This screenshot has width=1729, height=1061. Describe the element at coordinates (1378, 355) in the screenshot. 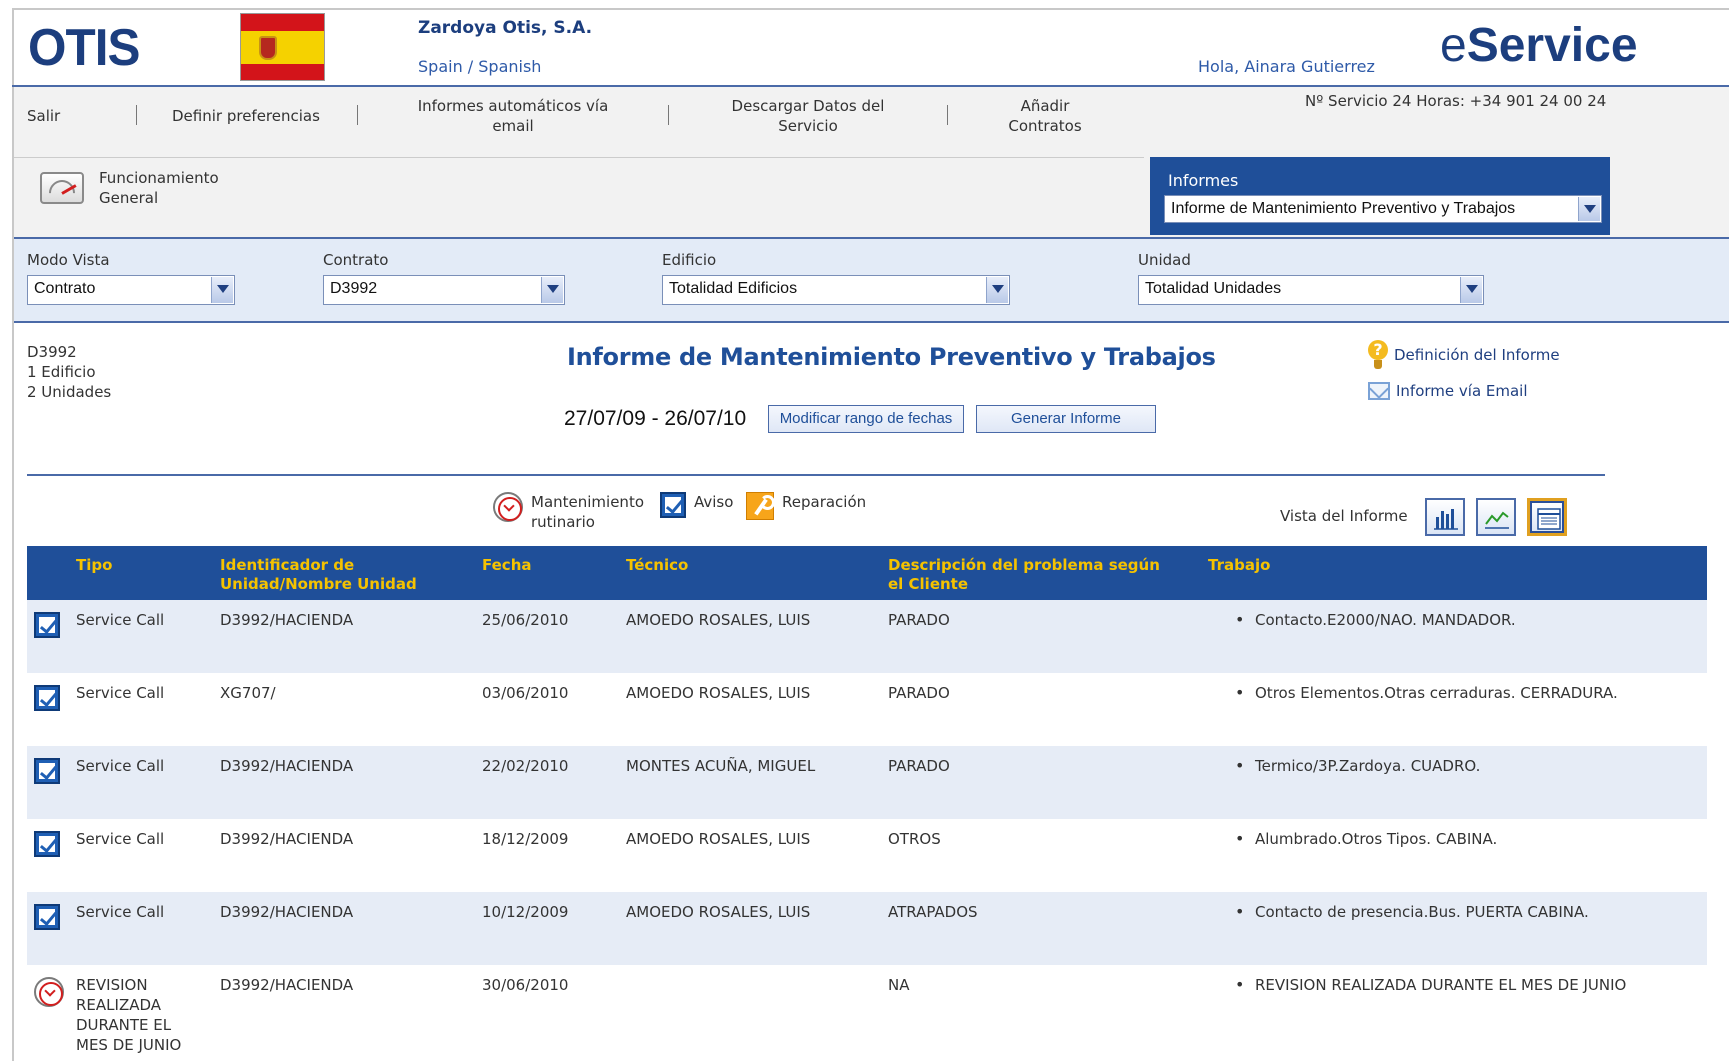

I see `help-bulb-icon: ?` at that location.